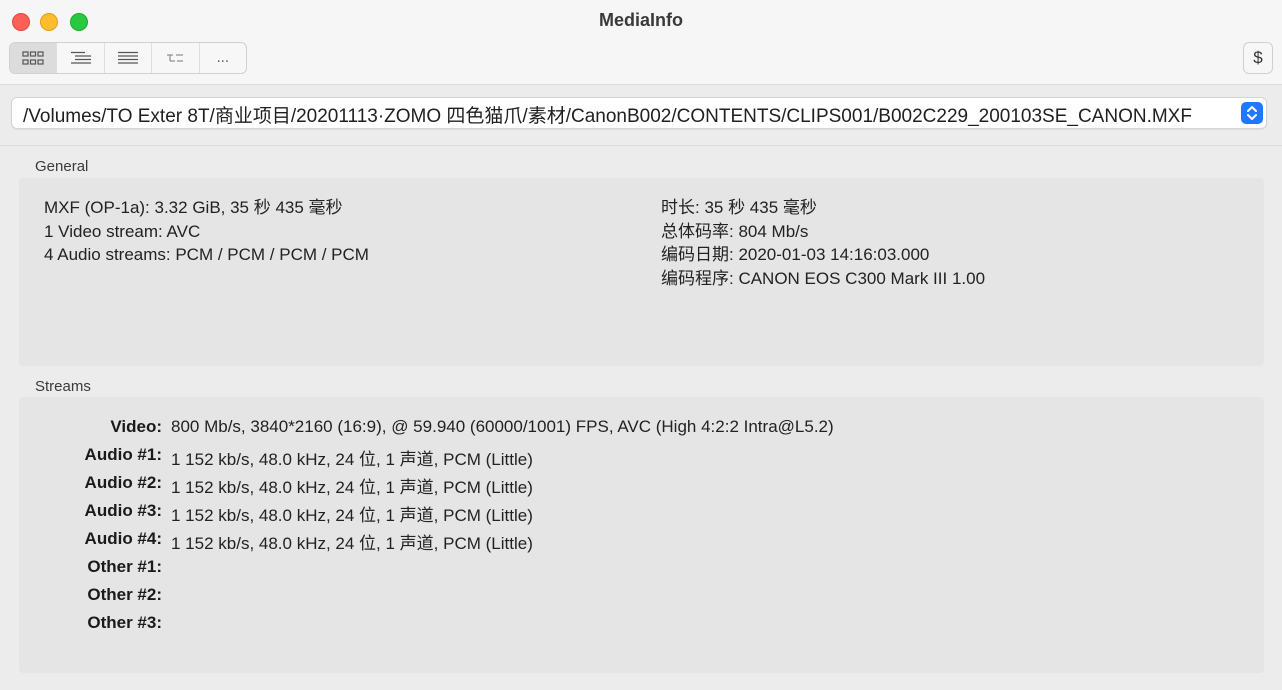  Describe the element at coordinates (124, 594) in the screenshot. I see `stream-label: Other #2:` at that location.